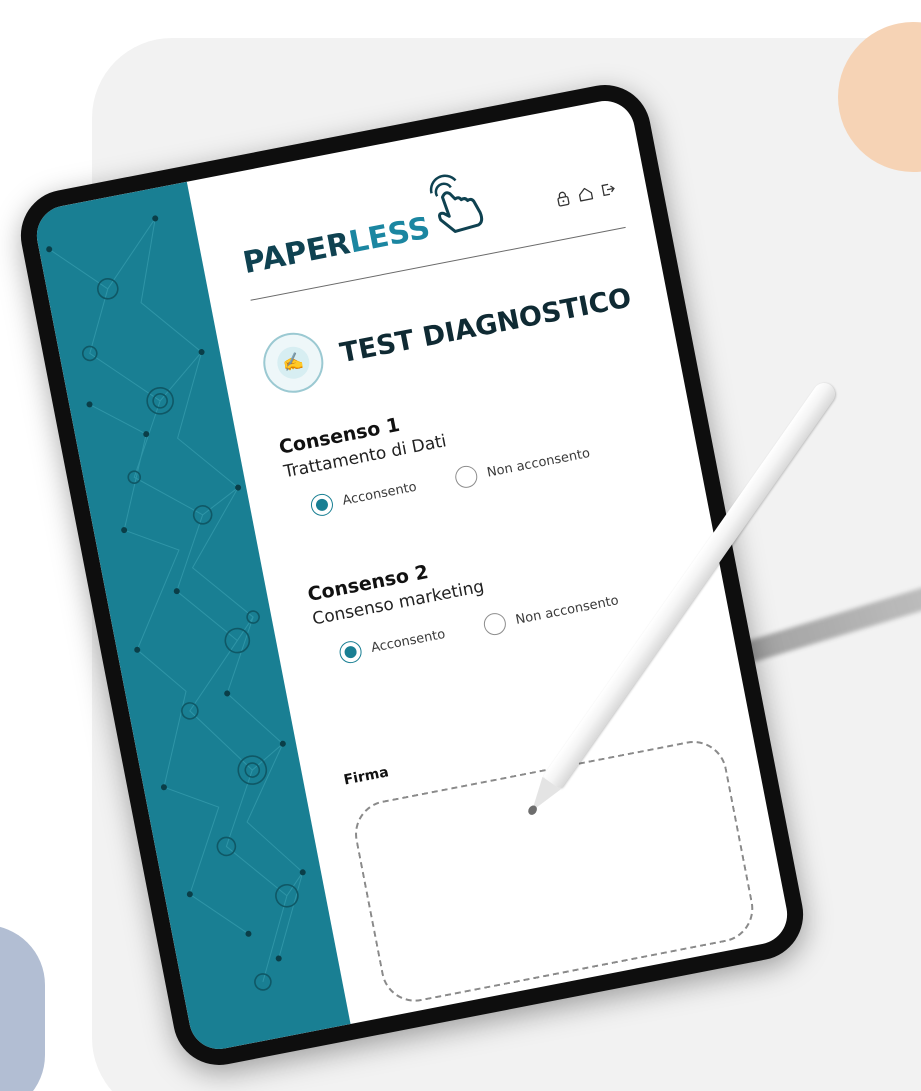  What do you see at coordinates (456, 203) in the screenshot?
I see `touch-hand-icon` at bounding box center [456, 203].